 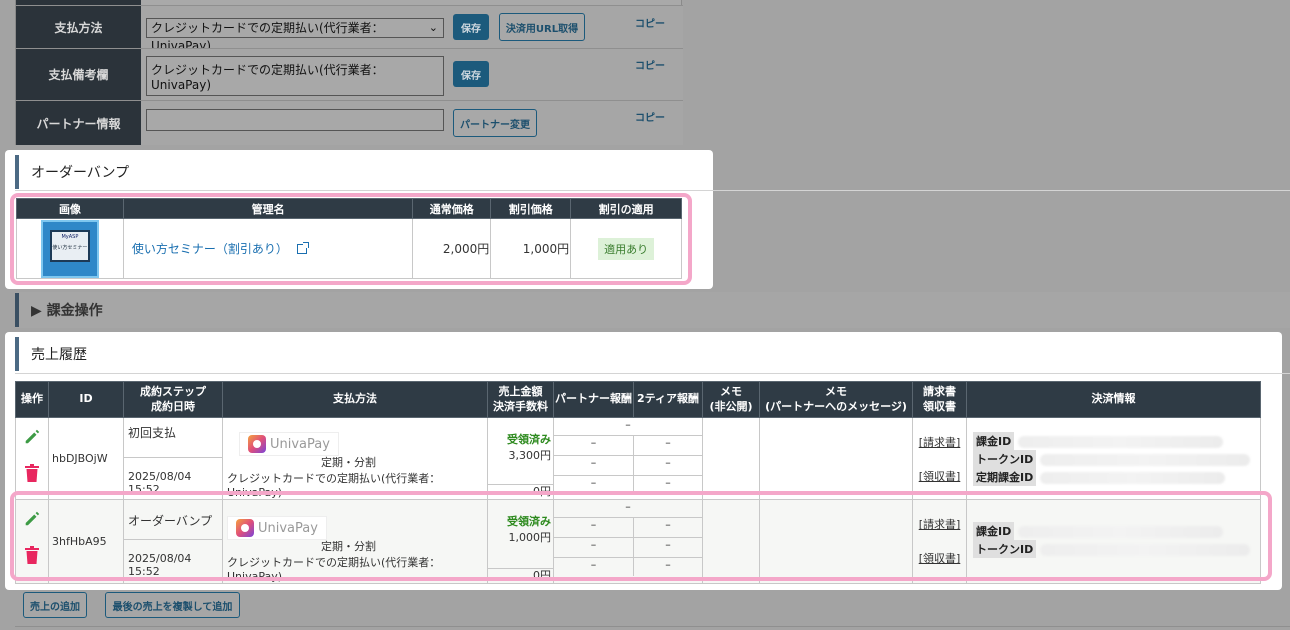 I want to click on payment-method-select: クレジットカードでの定期払い(代行業者：UnivaPay) ⌄, so click(x=295, y=35).